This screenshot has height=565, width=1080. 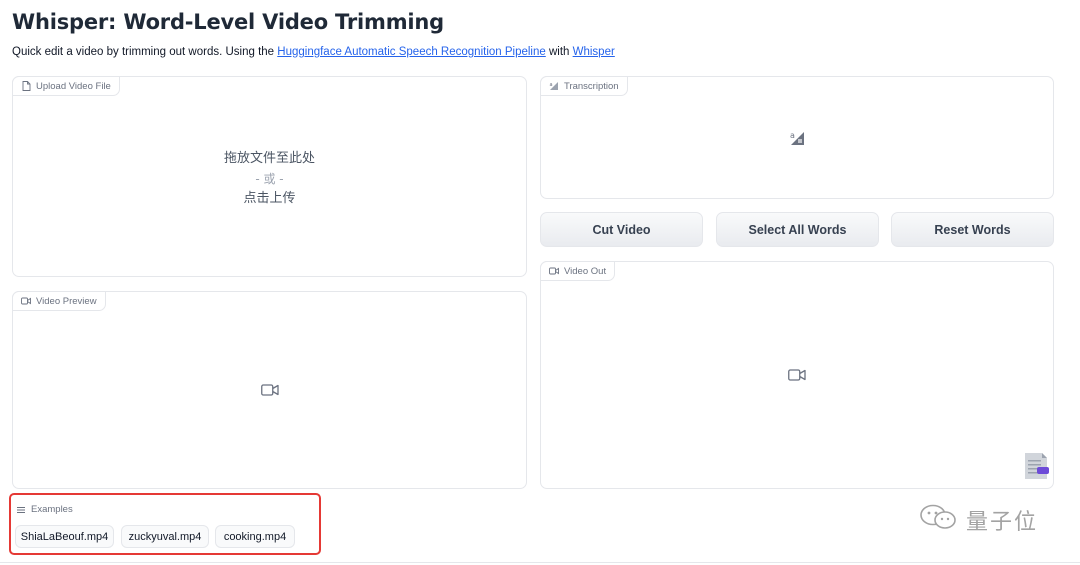 What do you see at coordinates (269, 158) in the screenshot?
I see `drop-text: 拖放文件至此处` at bounding box center [269, 158].